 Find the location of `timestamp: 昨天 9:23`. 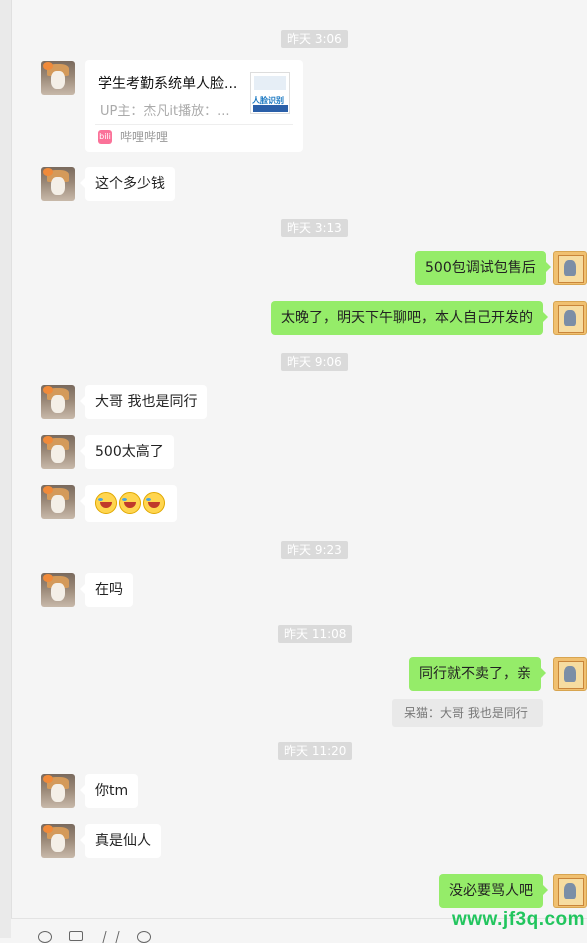

timestamp: 昨天 9:23 is located at coordinates (314, 550).